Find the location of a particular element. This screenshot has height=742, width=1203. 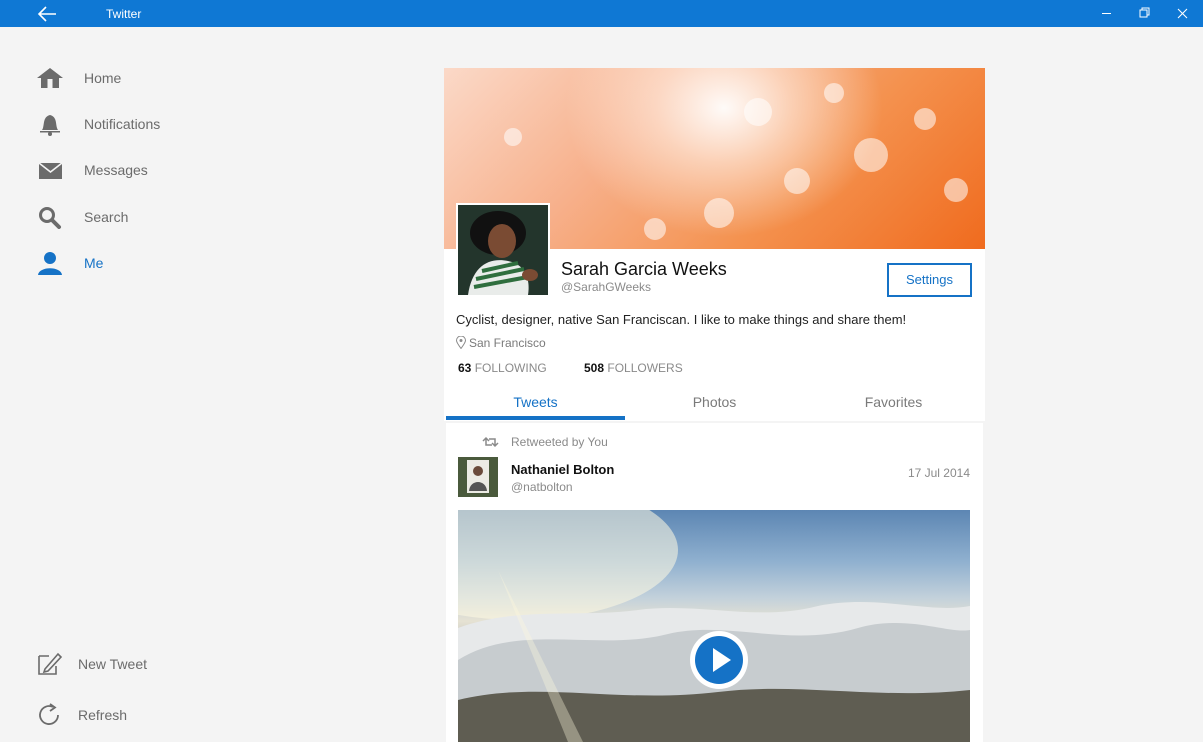

tab-favorites: Favorites is located at coordinates (893, 403).